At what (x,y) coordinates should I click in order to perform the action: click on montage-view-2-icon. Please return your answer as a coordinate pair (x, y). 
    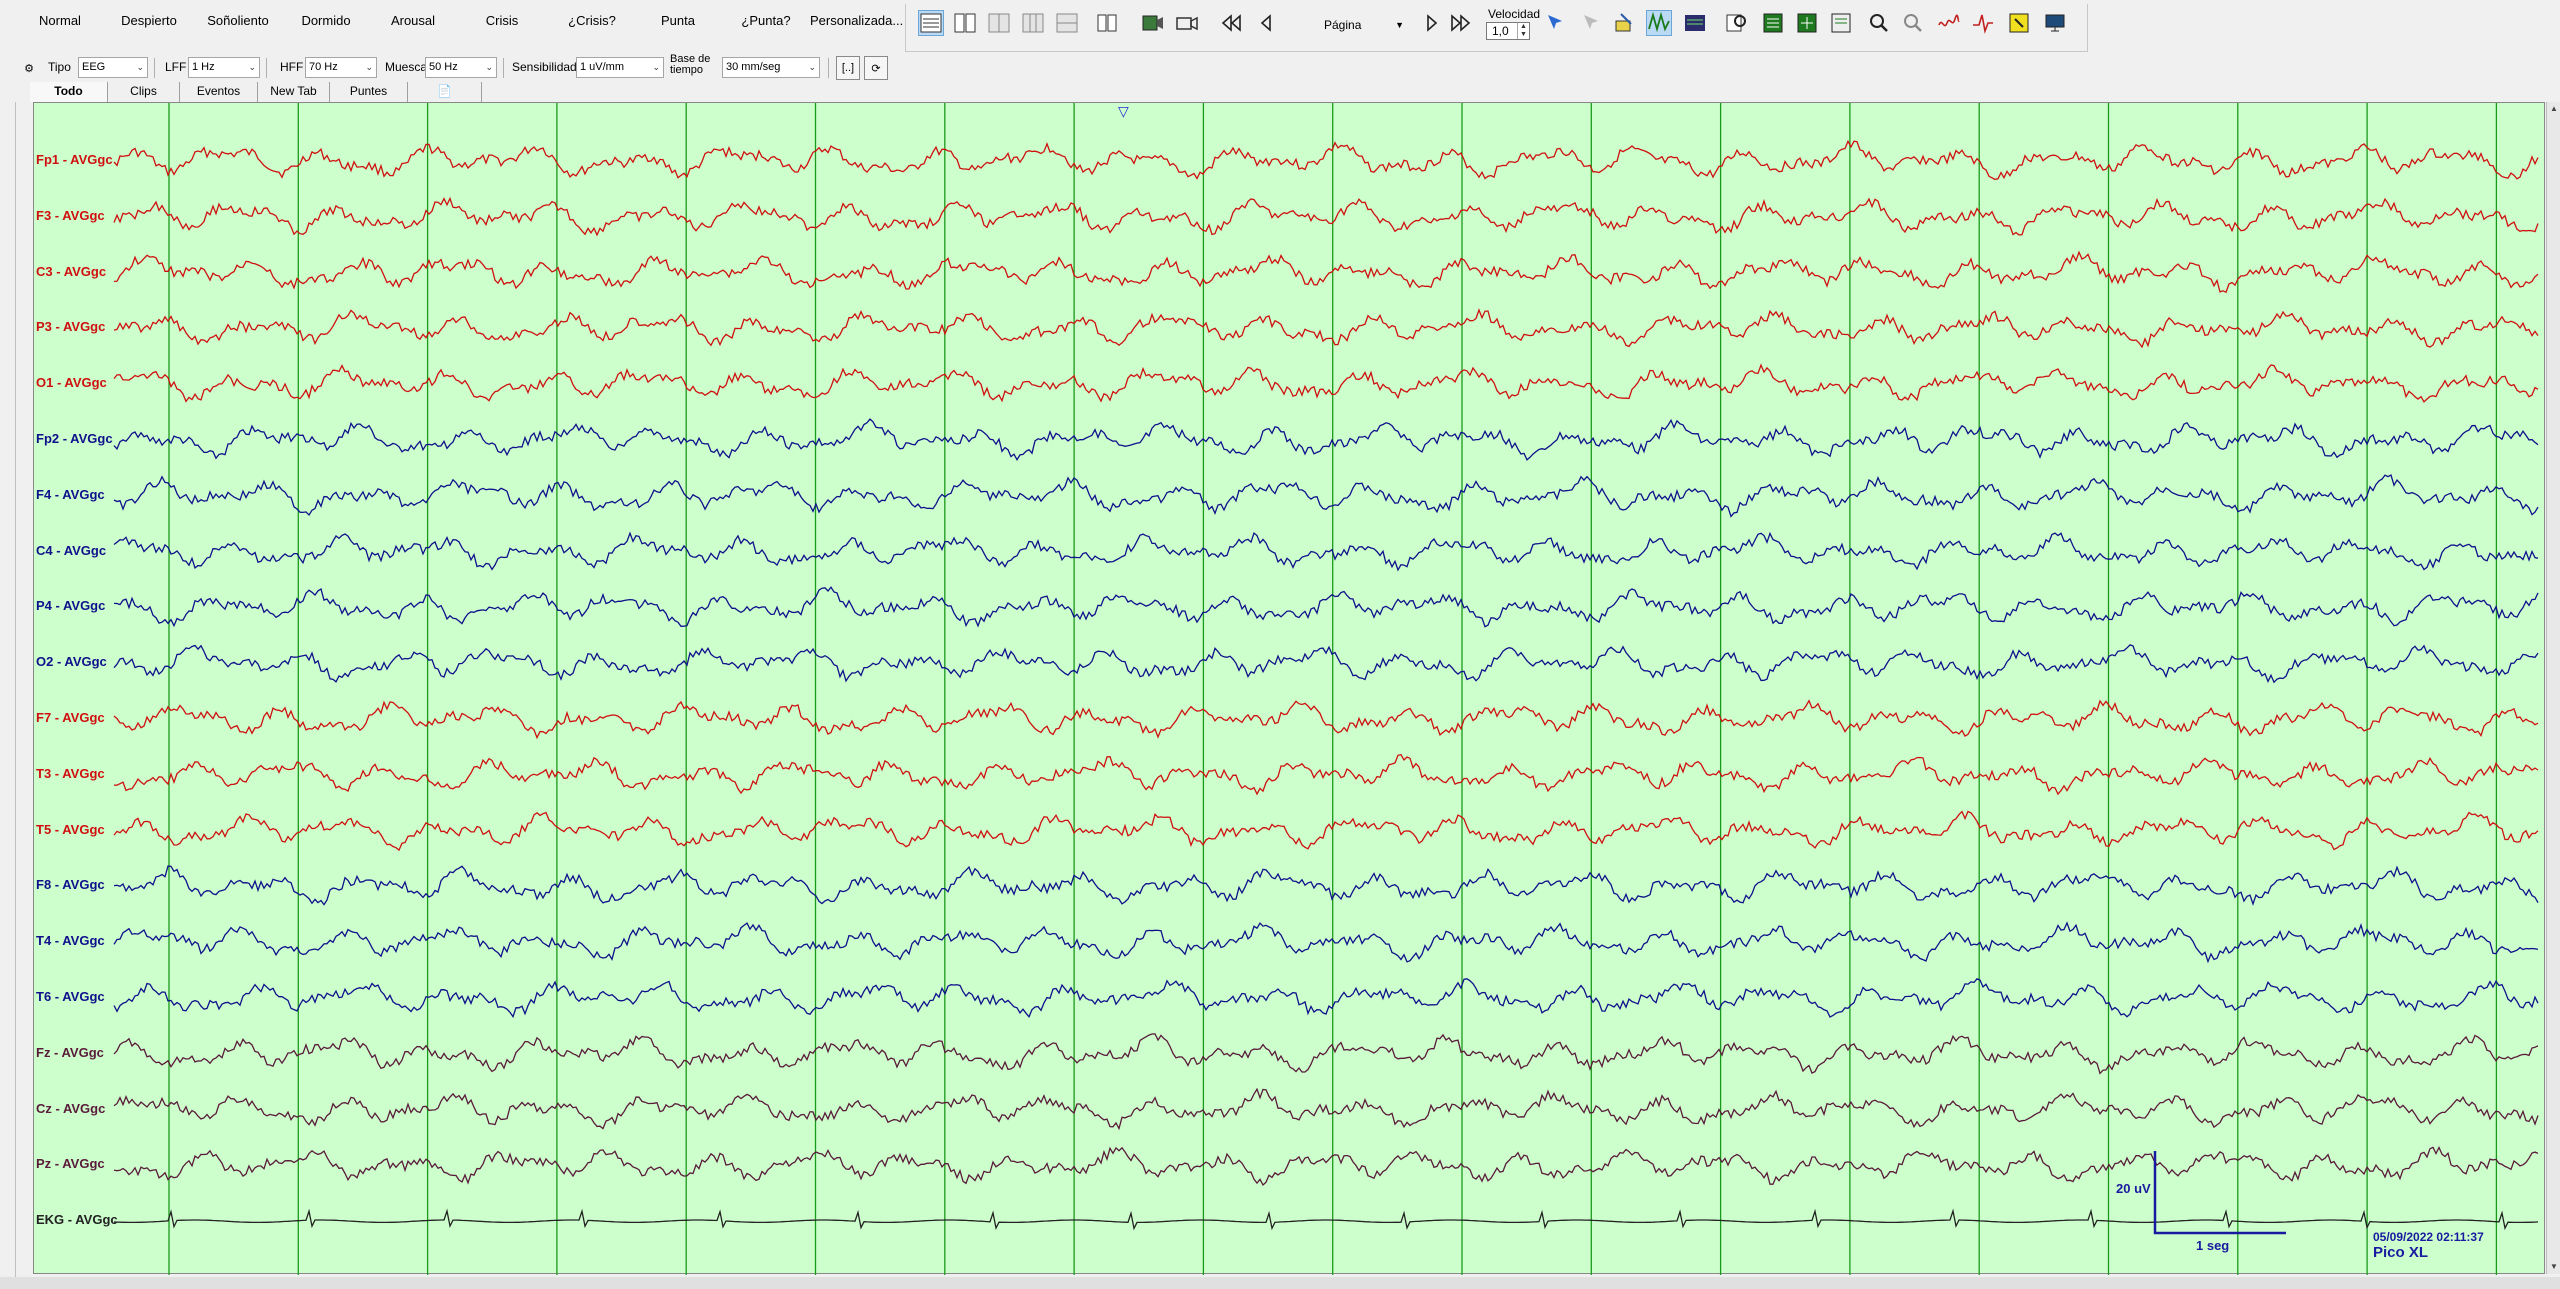
    Looking at the image, I should click on (965, 23).